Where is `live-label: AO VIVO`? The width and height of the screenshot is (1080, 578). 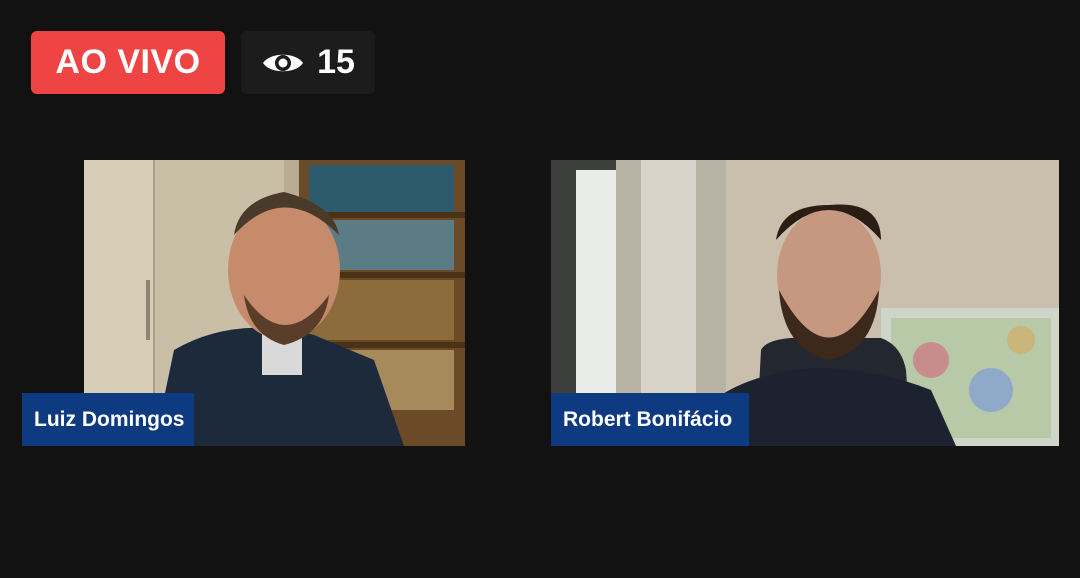
live-label: AO VIVO is located at coordinates (128, 62).